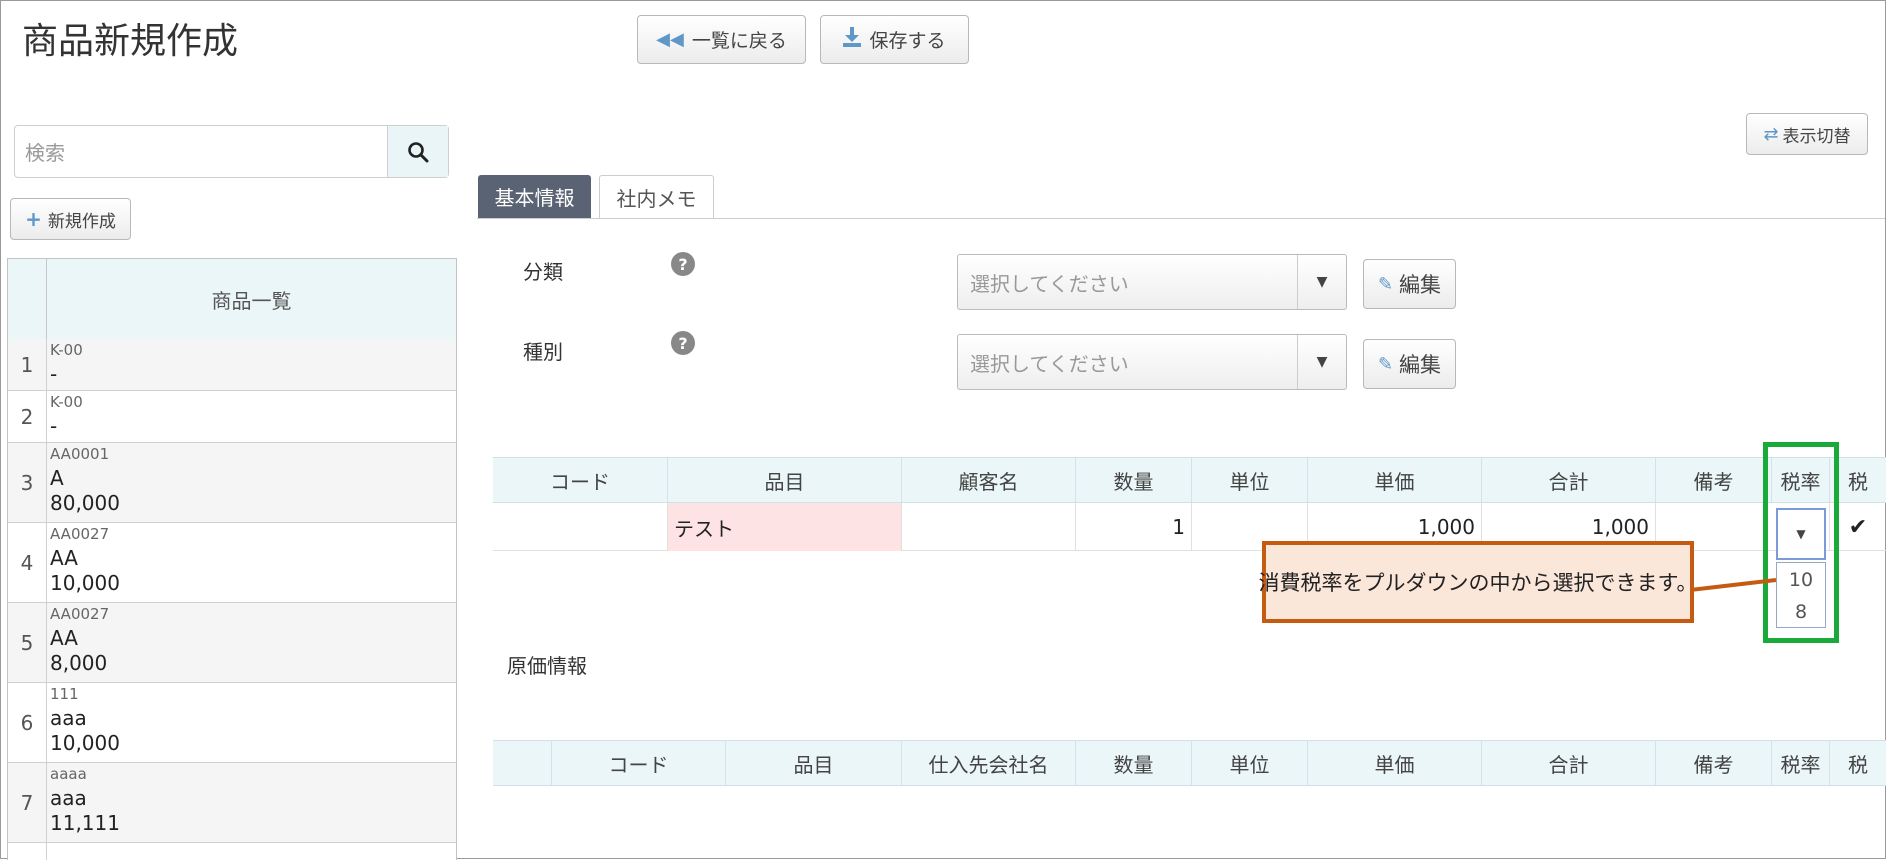 Image resolution: width=1886 pixels, height=860 pixels. Describe the element at coordinates (656, 196) in the screenshot. I see `tab-internal-memo: 社内メモ` at that location.